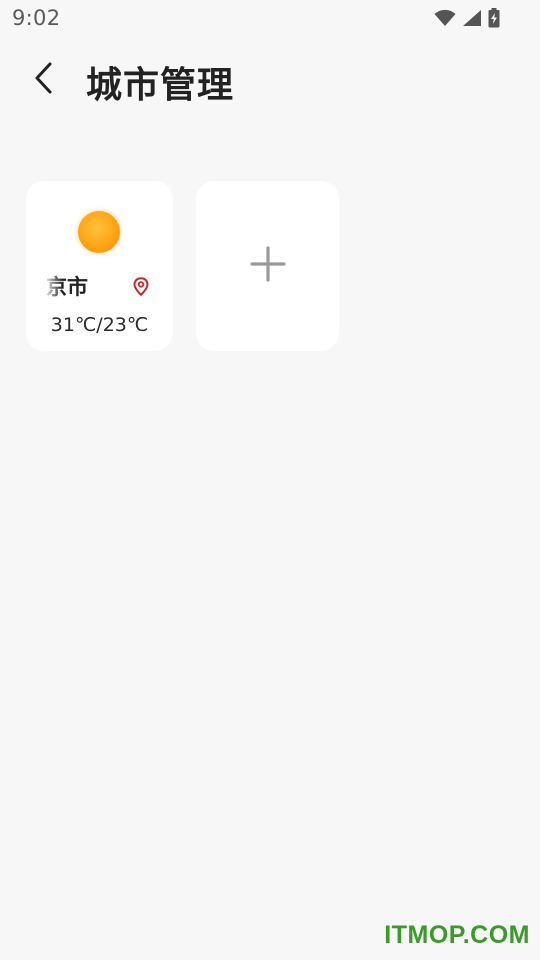 The image size is (540, 960). What do you see at coordinates (270, 80) in the screenshot?
I see `header: 城市管理` at bounding box center [270, 80].